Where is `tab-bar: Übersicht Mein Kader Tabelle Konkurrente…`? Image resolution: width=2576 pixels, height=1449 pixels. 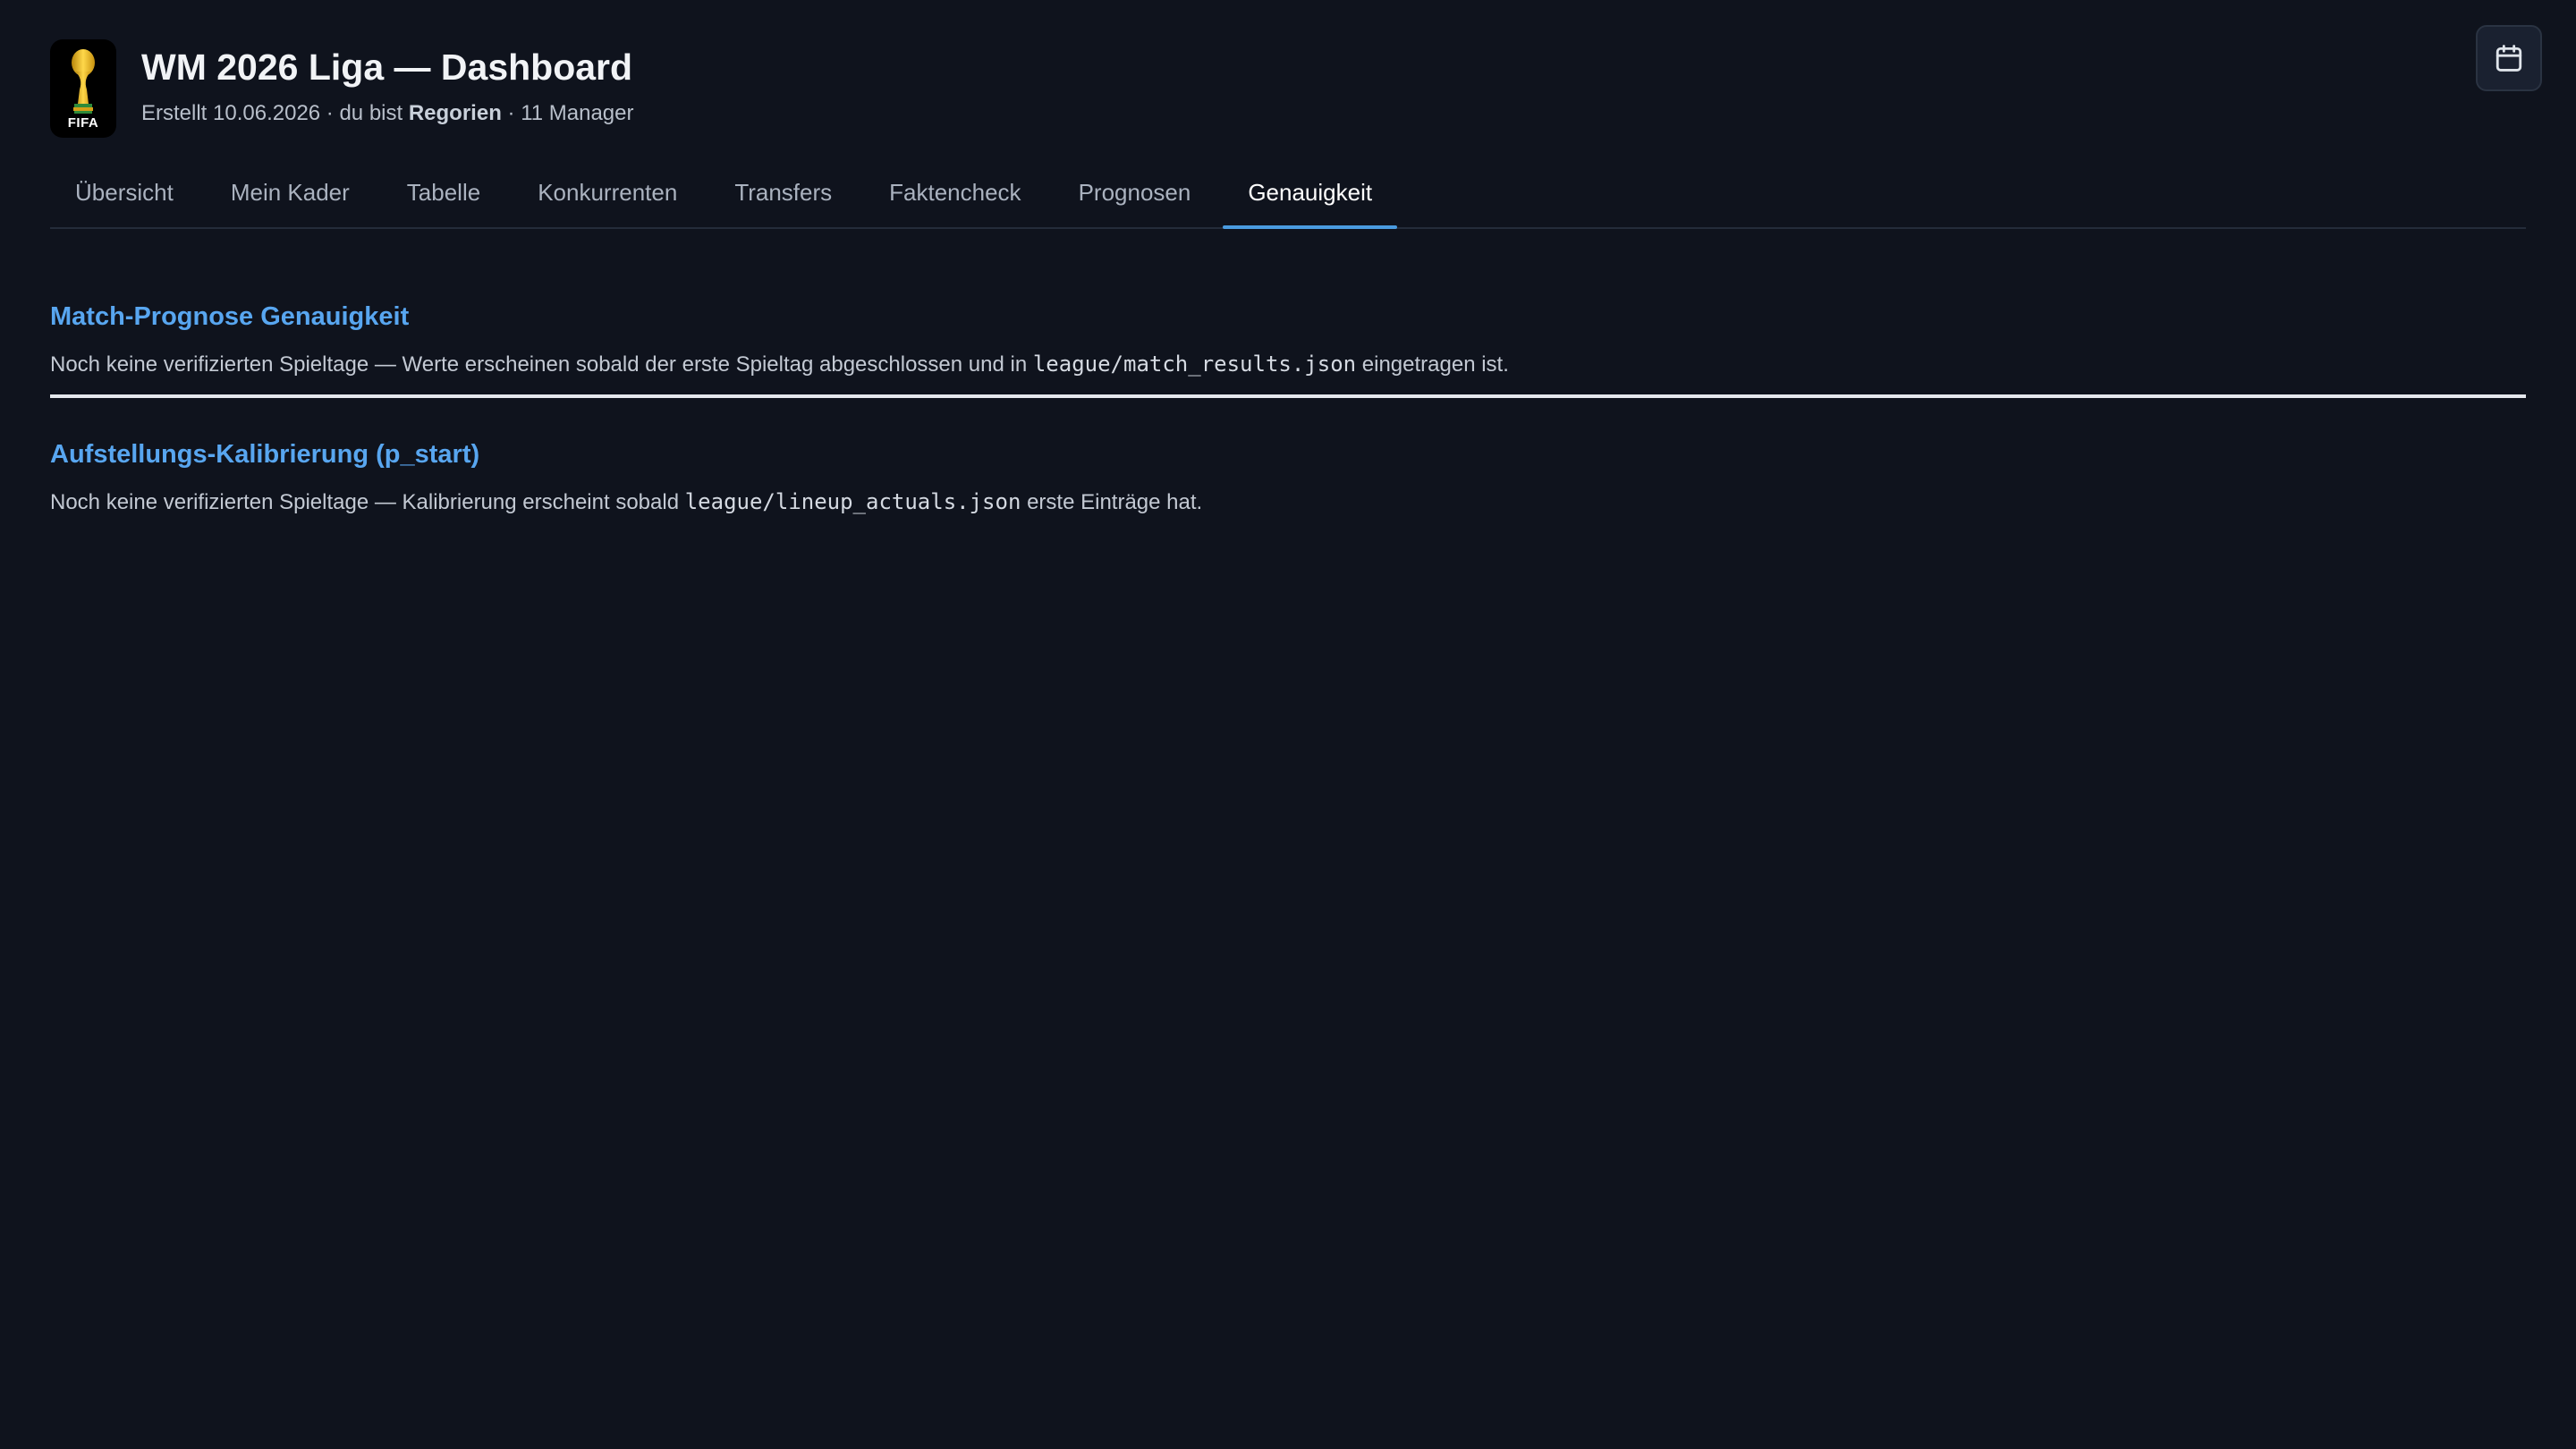 tab-bar: Übersicht Mein Kader Tabelle Konkurrente… is located at coordinates (1288, 197).